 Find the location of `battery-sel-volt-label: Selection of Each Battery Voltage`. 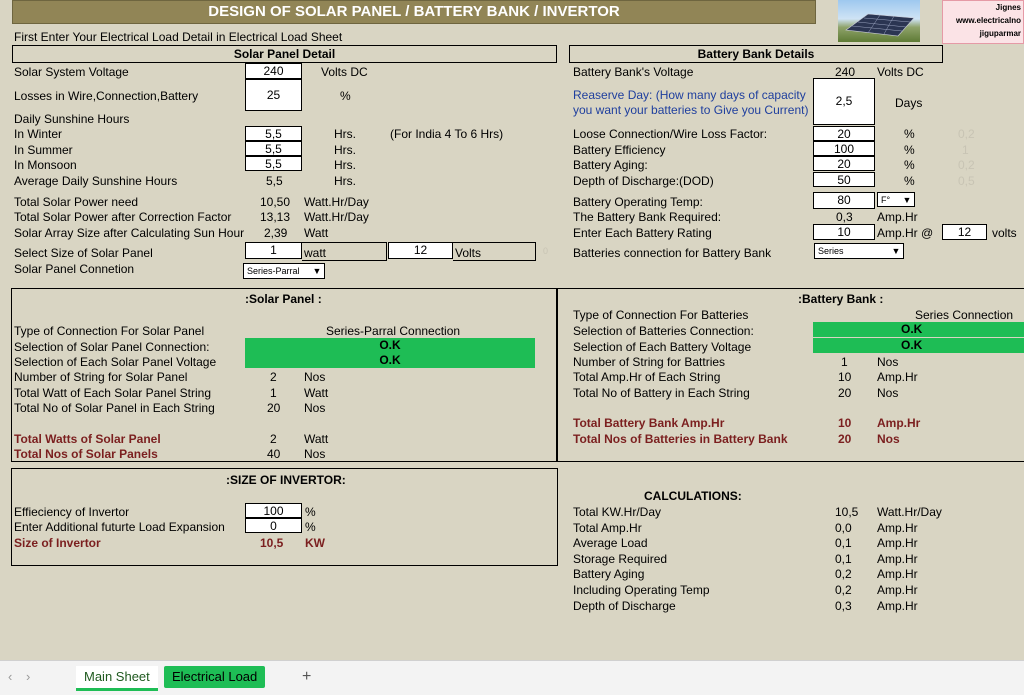

battery-sel-volt-label: Selection of Each Battery Voltage is located at coordinates (662, 347).